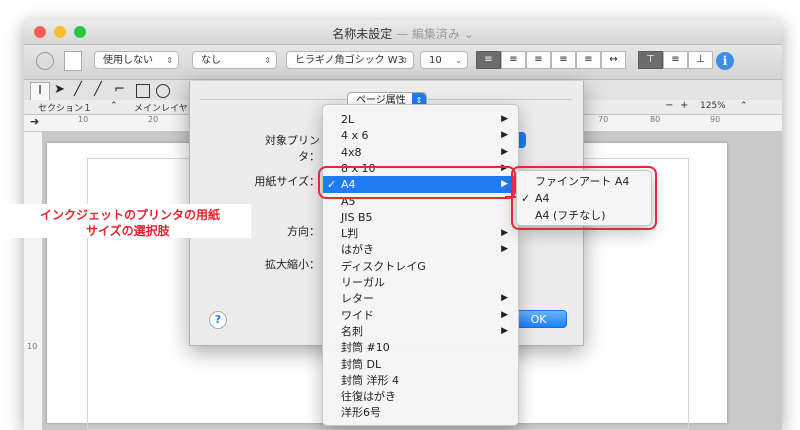 The width and height of the screenshot is (800, 430). Describe the element at coordinates (352, 331) in the screenshot. I see `paper-size-item-label: 名刺` at that location.